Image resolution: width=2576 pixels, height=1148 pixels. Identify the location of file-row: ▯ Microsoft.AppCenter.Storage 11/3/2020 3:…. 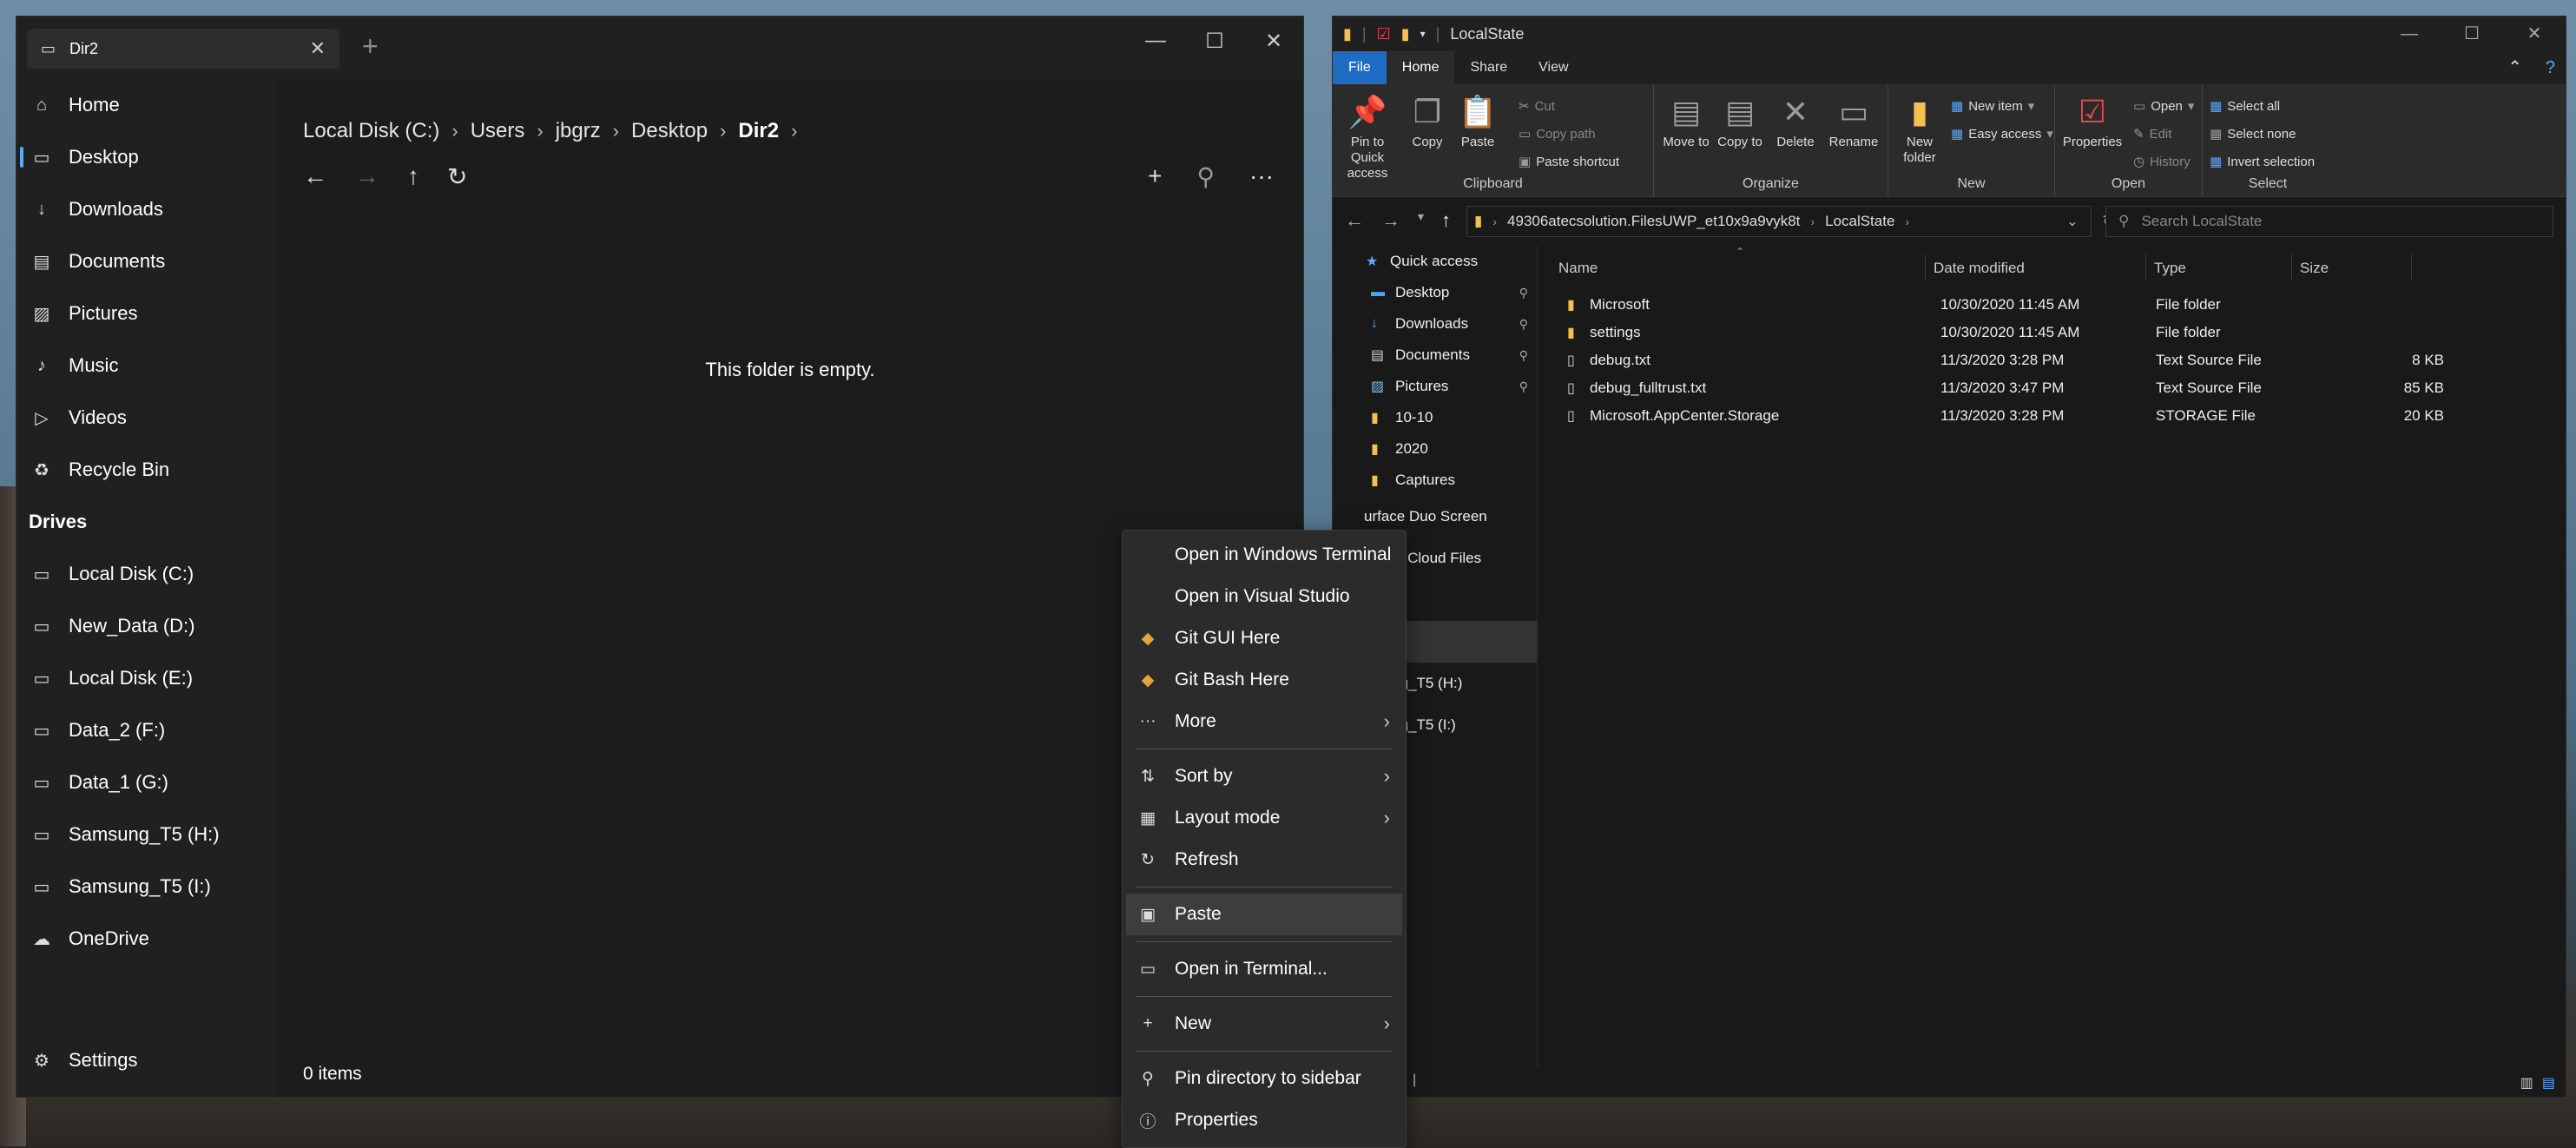
(2052, 416).